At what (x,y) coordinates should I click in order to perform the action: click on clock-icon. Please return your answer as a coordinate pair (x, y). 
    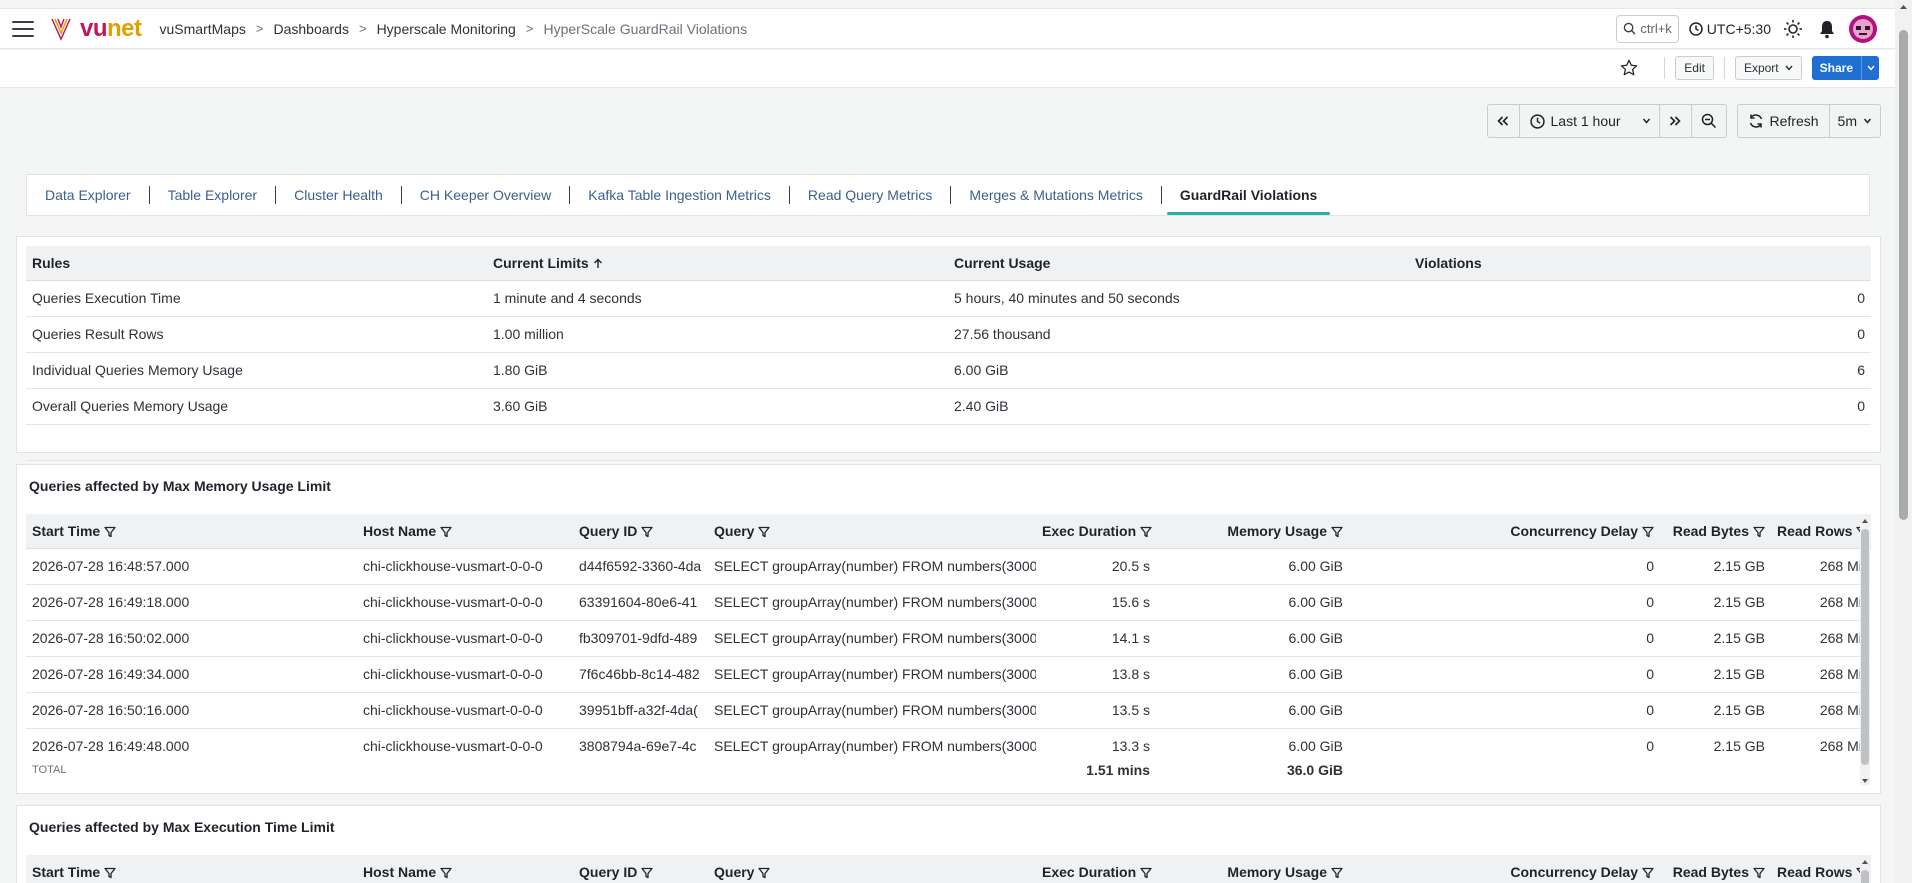
    Looking at the image, I should click on (1537, 121).